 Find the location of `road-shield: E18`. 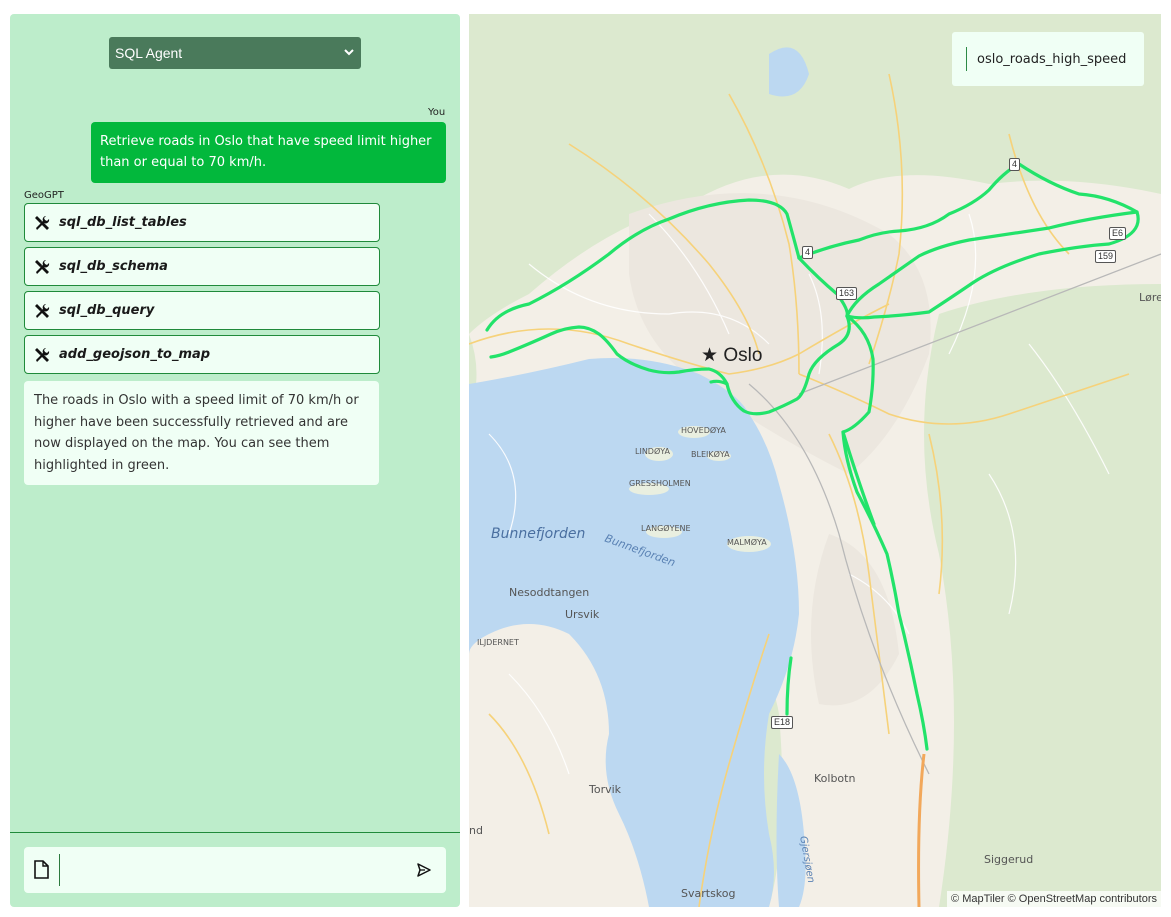

road-shield: E18 is located at coordinates (782, 722).